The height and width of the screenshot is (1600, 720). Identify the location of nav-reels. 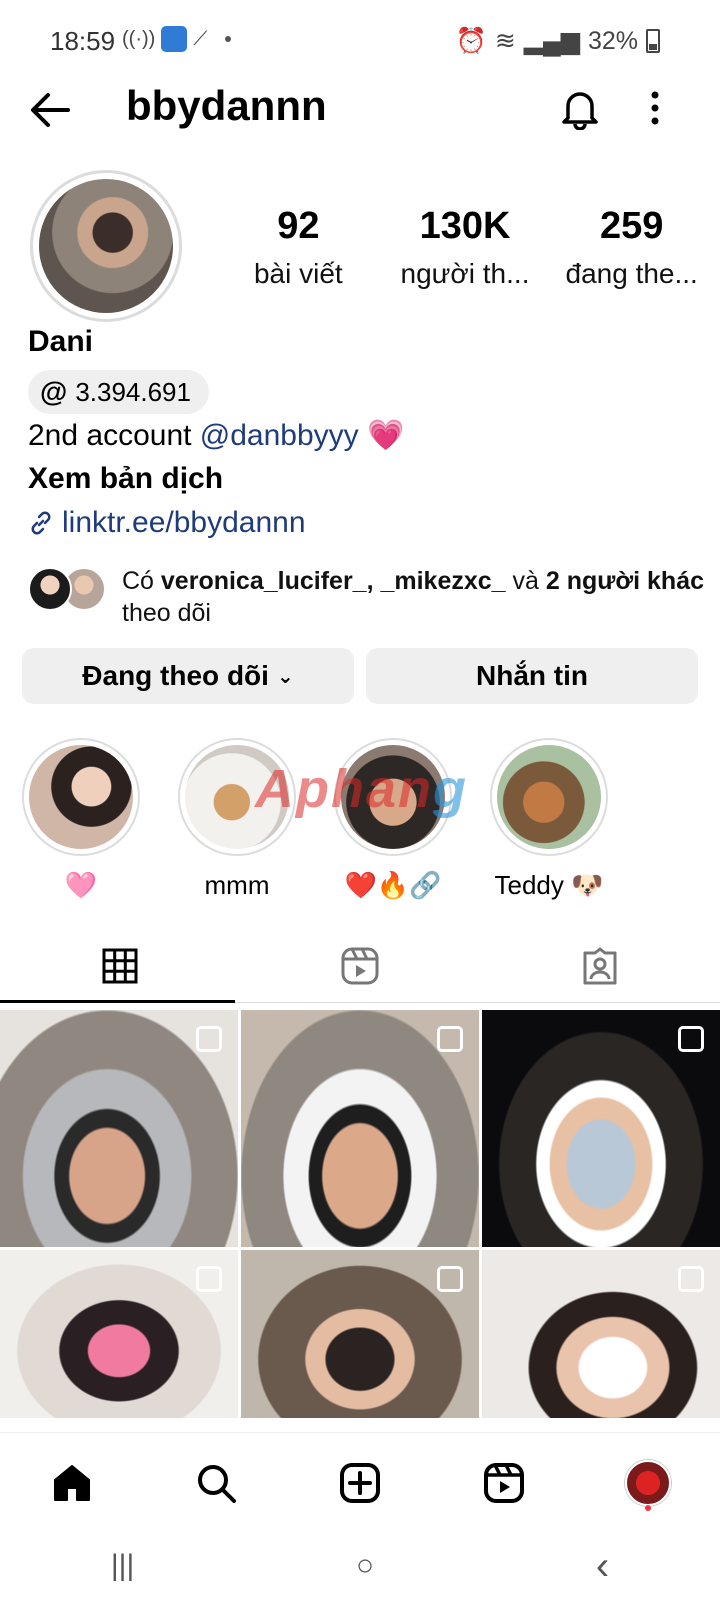
(504, 1483).